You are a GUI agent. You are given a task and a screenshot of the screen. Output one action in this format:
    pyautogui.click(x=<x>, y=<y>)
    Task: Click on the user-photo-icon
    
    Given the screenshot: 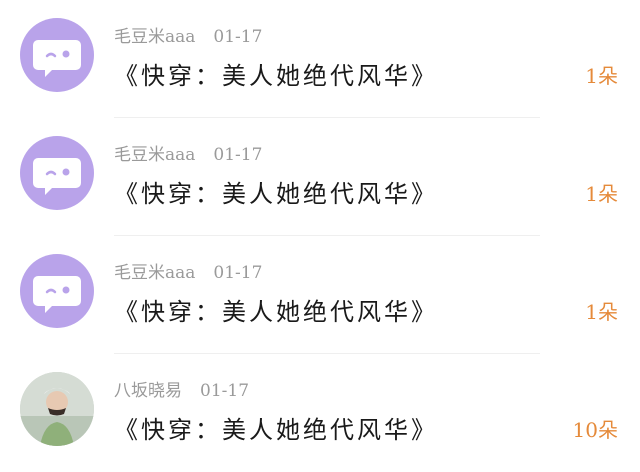 What is the action you would take?
    pyautogui.click(x=57, y=409)
    